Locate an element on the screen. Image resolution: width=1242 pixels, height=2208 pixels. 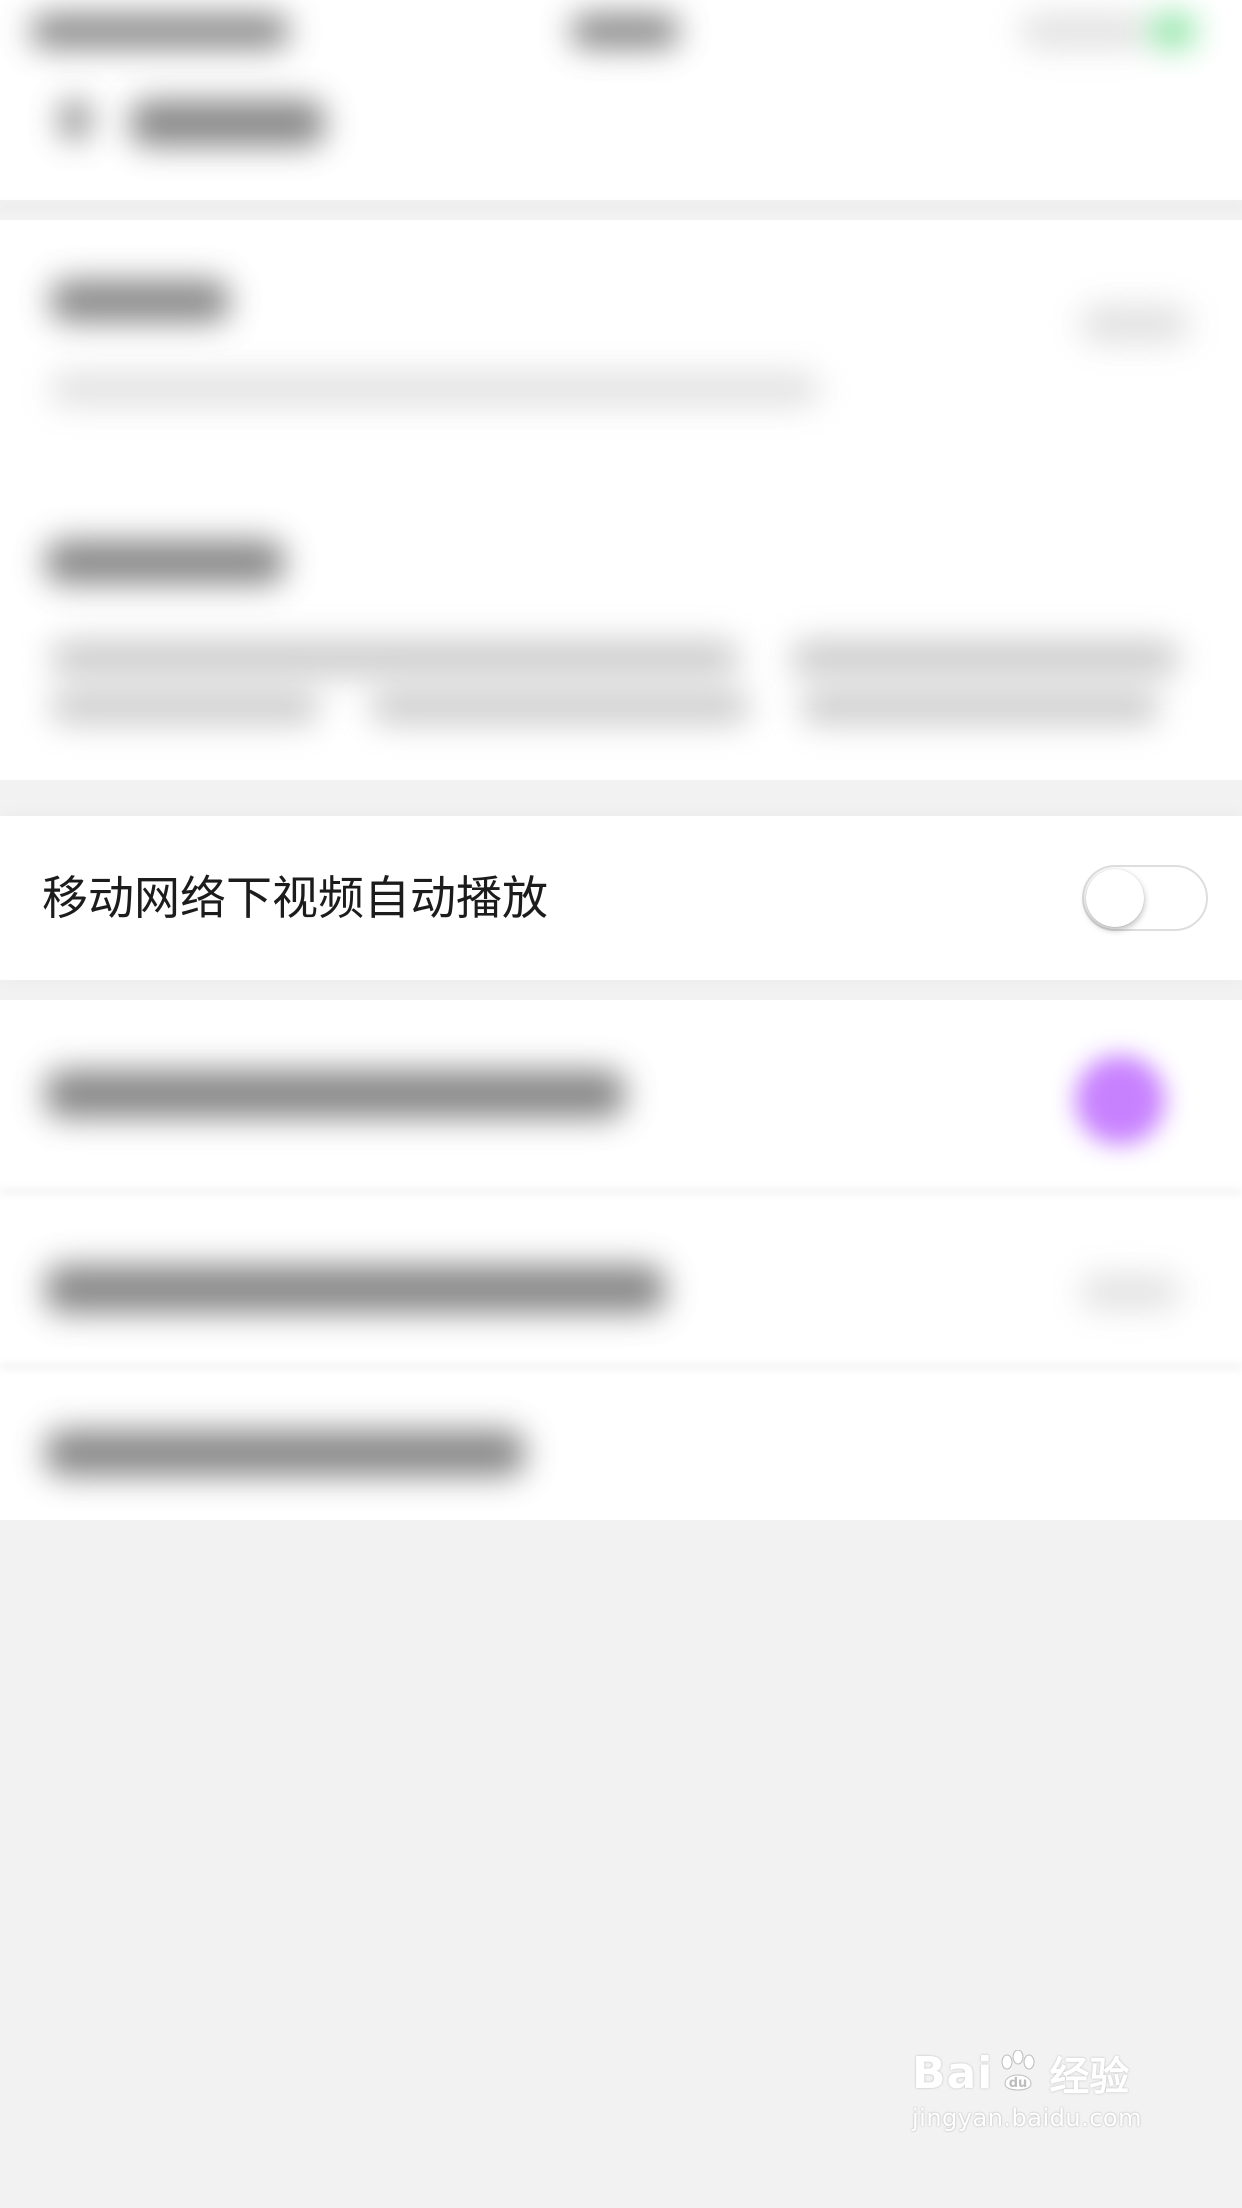
baidu-jingyan-watermark: Bai du 经验 jingyan.baidu.com is located at coordinates (1042, 2104).